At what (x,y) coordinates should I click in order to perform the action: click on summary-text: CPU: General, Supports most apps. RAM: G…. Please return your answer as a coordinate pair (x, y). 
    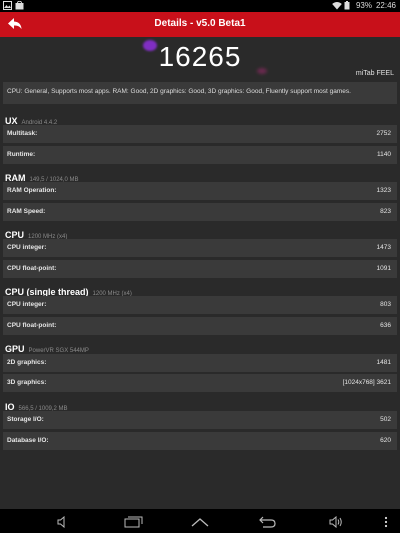
    Looking at the image, I should click on (200, 93).